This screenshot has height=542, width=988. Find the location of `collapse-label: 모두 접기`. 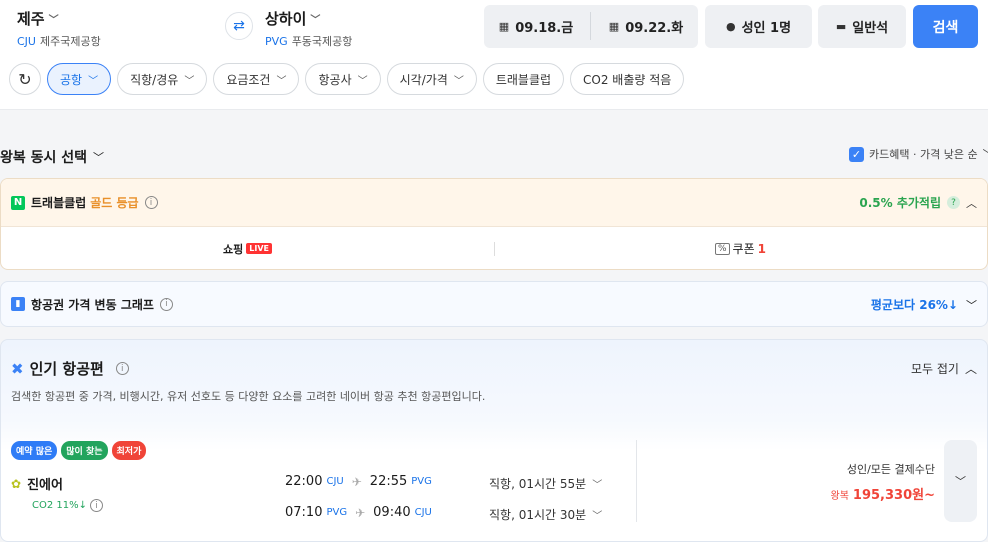

collapse-label: 모두 접기 is located at coordinates (935, 369).